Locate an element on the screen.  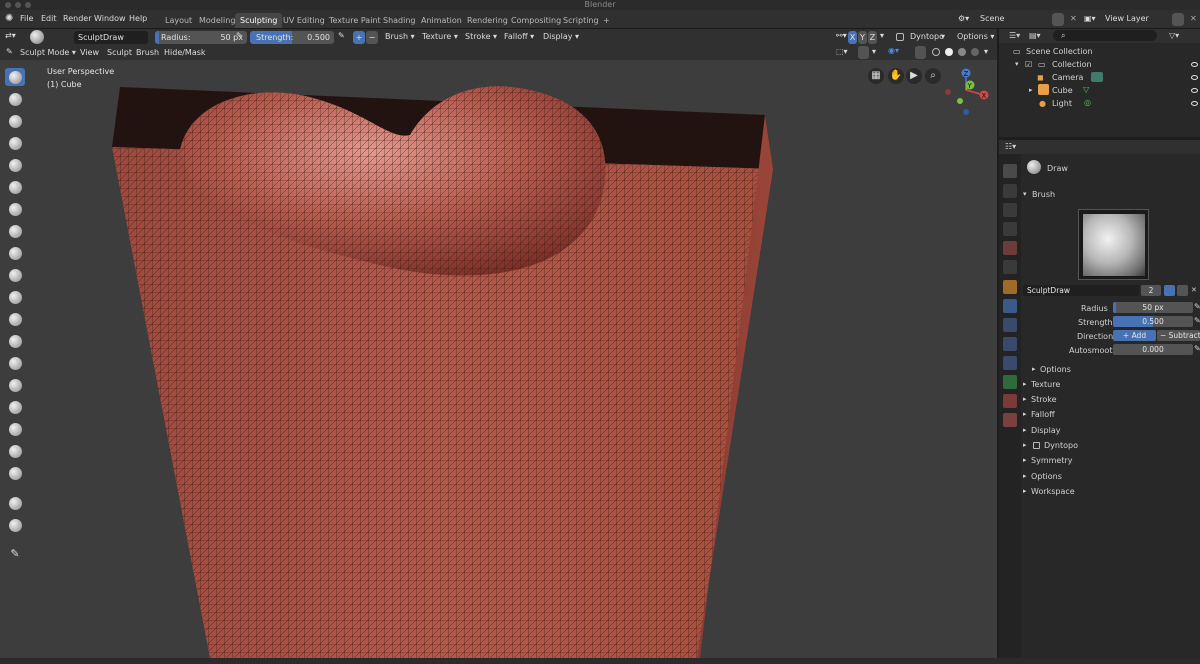
new-view-layer-icon is located at coordinates (1178, 19).